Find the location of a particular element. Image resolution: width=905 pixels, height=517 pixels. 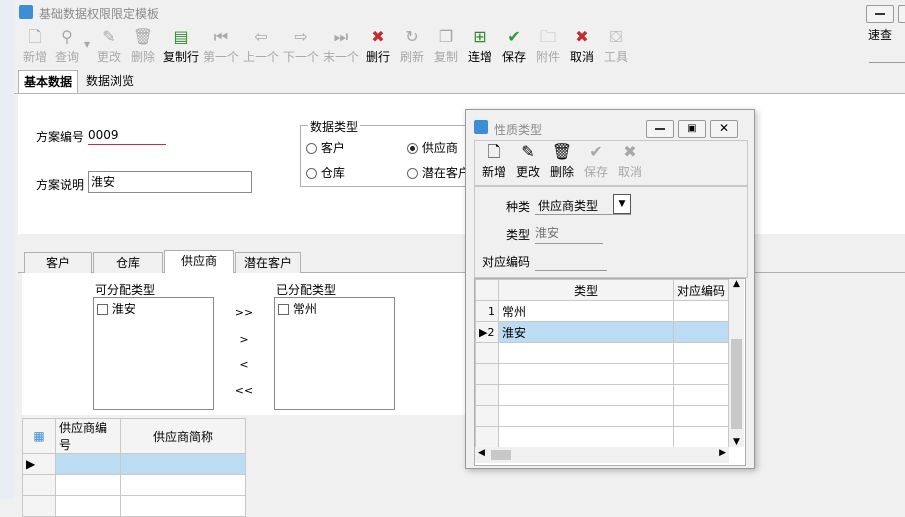

horizontal-scrollbar: ◀ ▶ is located at coordinates (602, 455).